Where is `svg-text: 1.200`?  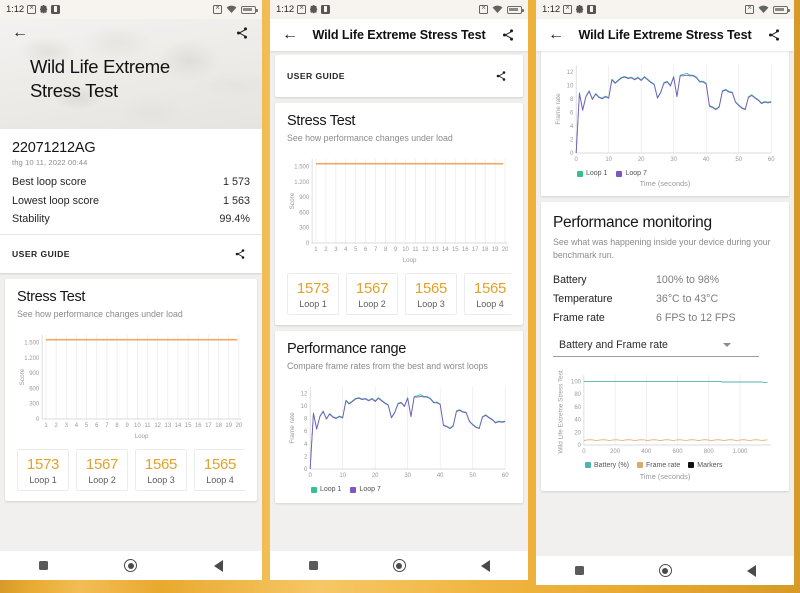 svg-text: 1.200 is located at coordinates (32, 358).